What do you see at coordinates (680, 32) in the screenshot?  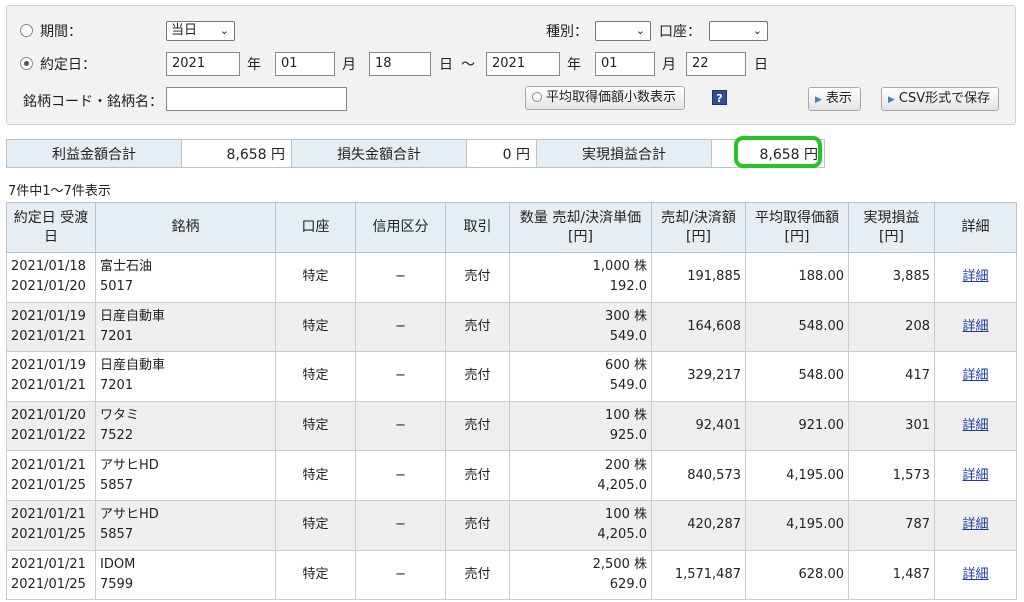 I see `account-label: 口座：` at bounding box center [680, 32].